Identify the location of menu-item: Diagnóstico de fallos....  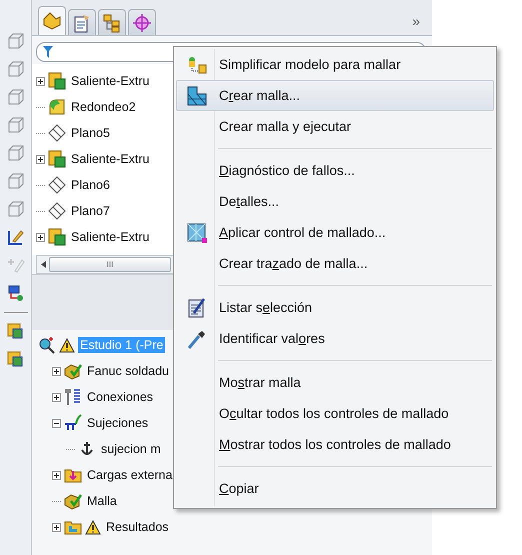
(335, 170).